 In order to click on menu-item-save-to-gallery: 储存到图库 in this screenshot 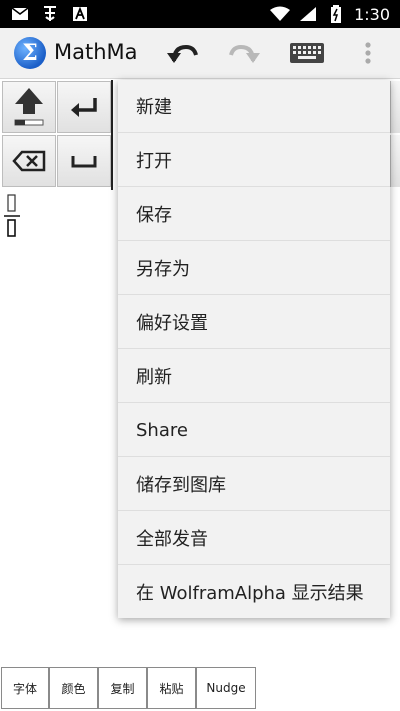, I will do `click(254, 484)`.